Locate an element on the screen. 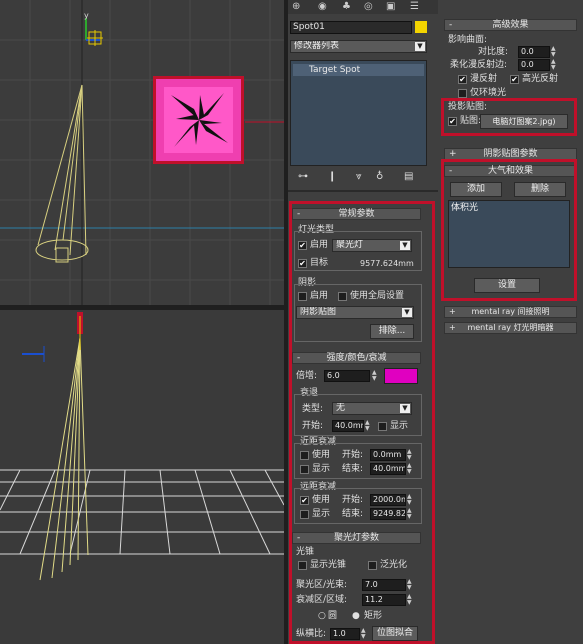 The height and width of the screenshot is (644, 583). light-enable-checkbox: ✔ is located at coordinates (302, 245).